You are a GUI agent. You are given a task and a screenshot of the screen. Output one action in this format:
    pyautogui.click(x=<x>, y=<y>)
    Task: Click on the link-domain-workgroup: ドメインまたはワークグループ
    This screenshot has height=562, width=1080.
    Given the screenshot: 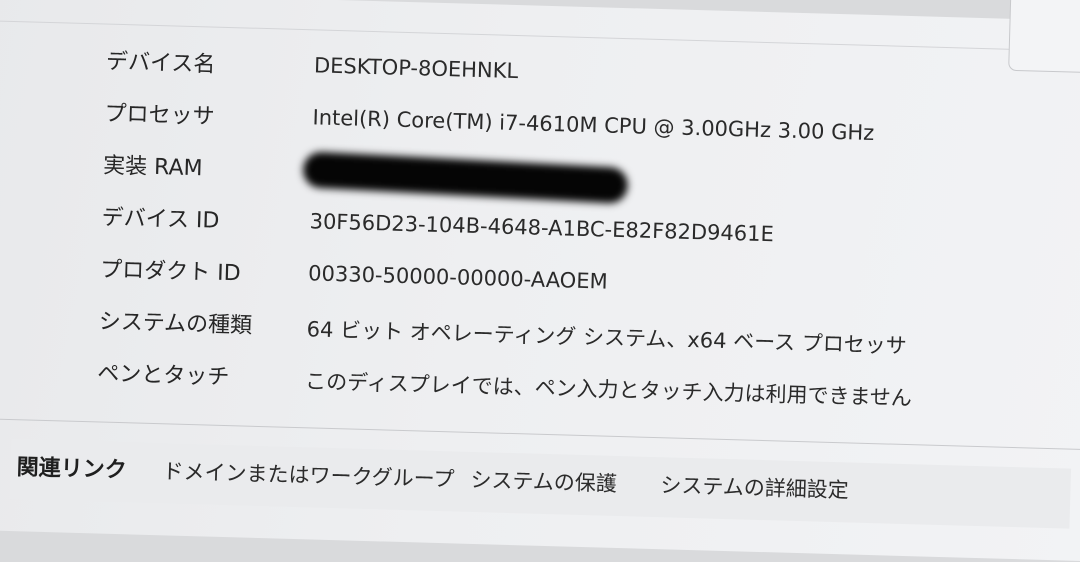 What is the action you would take?
    pyautogui.click(x=308, y=474)
    